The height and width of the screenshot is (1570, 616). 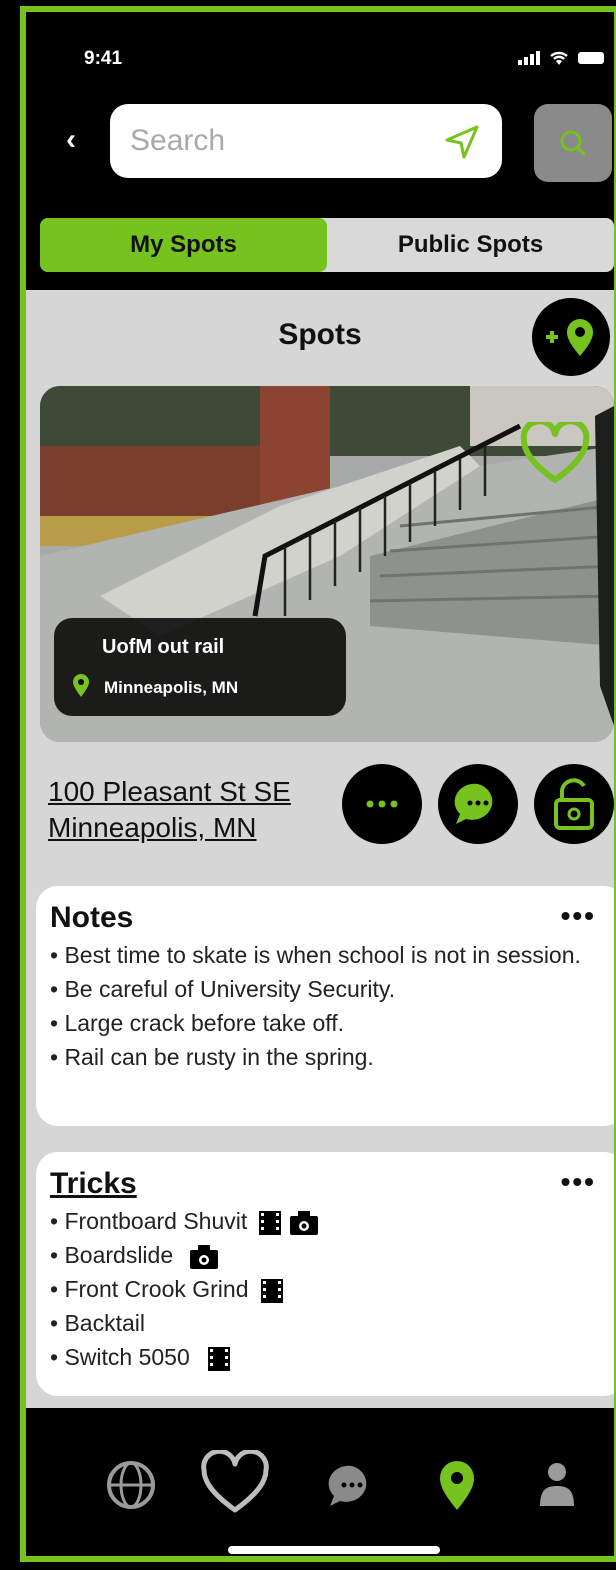 I want to click on address-line-1: 100 Pleasant St SE, so click(x=169, y=791).